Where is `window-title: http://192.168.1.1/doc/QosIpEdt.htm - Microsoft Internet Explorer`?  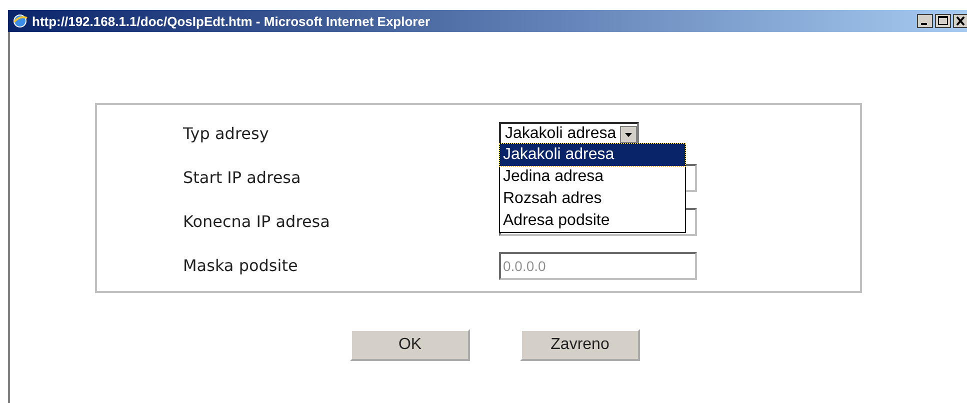
window-title: http://192.168.1.1/doc/QosIpEdt.htm - Microsoft Internet Explorer is located at coordinates (232, 21).